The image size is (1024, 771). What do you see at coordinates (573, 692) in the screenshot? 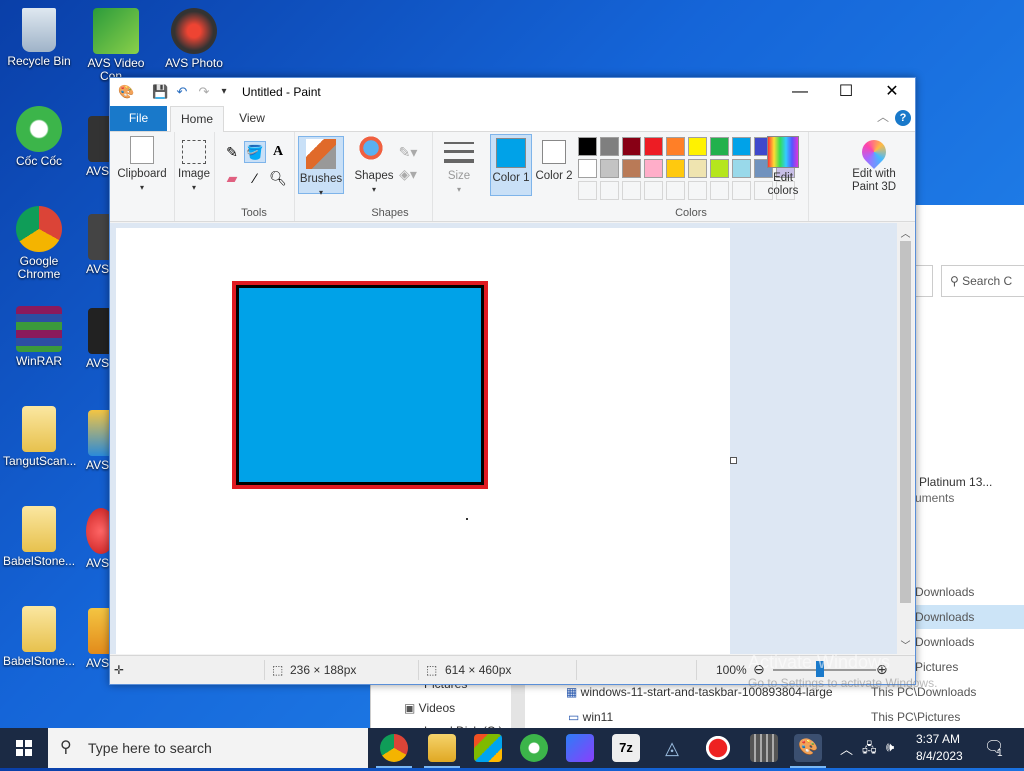
I see `image-file-icon: ▦` at bounding box center [573, 692].